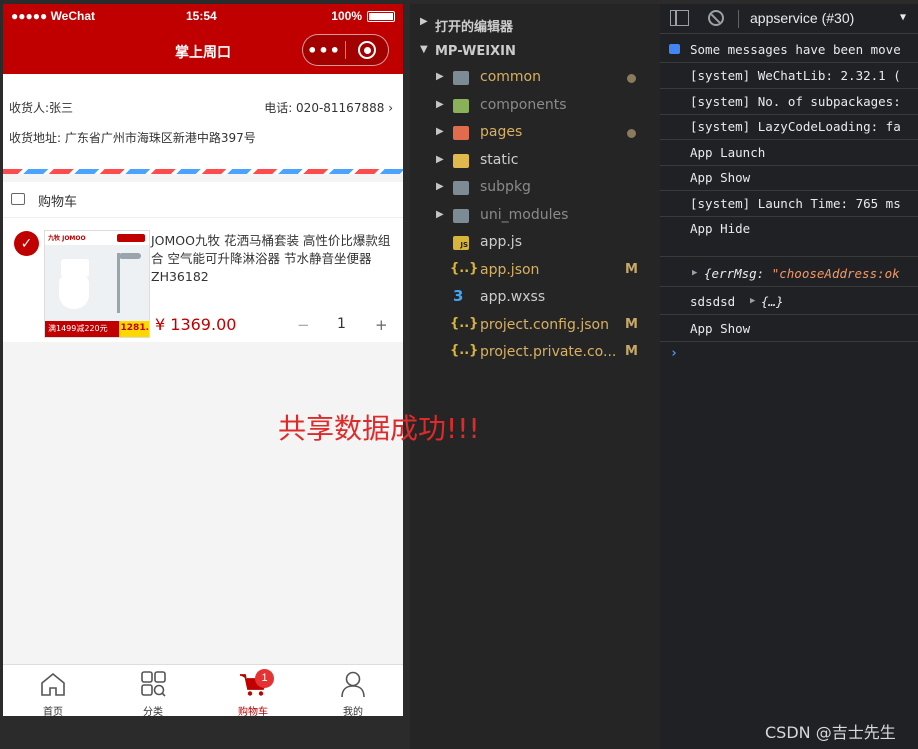 The image size is (918, 749). I want to click on console-log-line: App Show, so click(789, 178).